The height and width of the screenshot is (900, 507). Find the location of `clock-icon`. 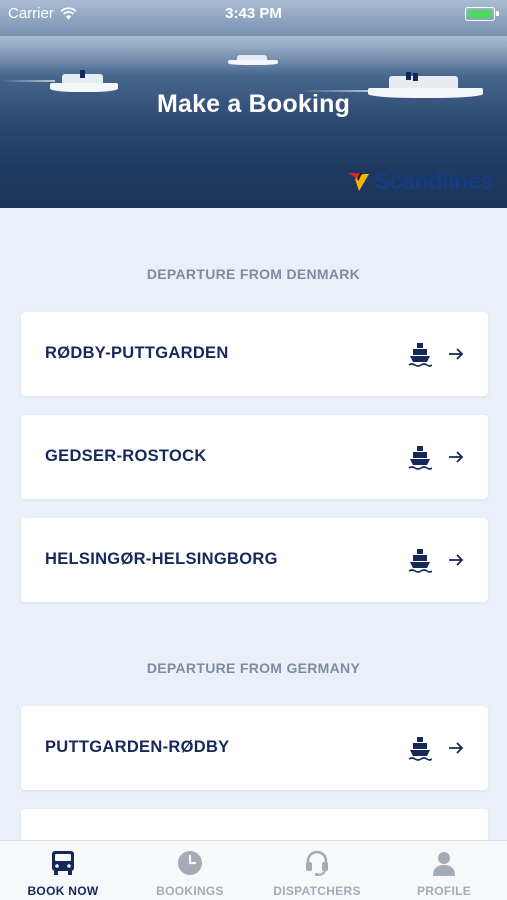

clock-icon is located at coordinates (190, 863).